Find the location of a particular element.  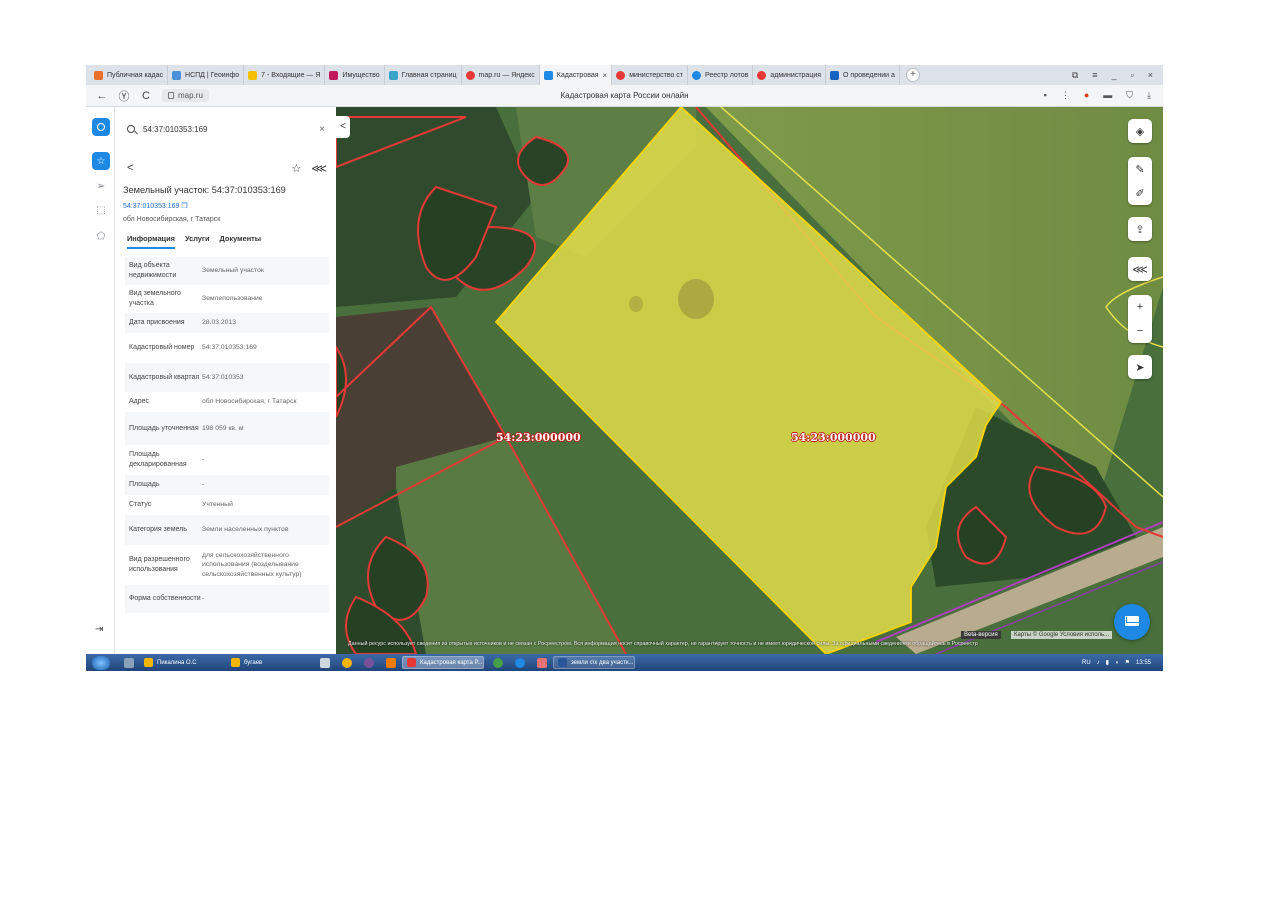

locate-icon: ➤ is located at coordinates (1140, 367).